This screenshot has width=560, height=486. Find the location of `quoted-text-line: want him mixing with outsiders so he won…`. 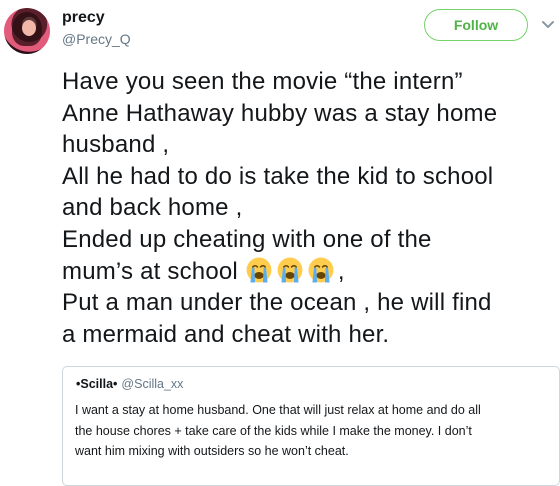

quoted-text-line: want him mixing with outsiders so he won… is located at coordinates (212, 451).